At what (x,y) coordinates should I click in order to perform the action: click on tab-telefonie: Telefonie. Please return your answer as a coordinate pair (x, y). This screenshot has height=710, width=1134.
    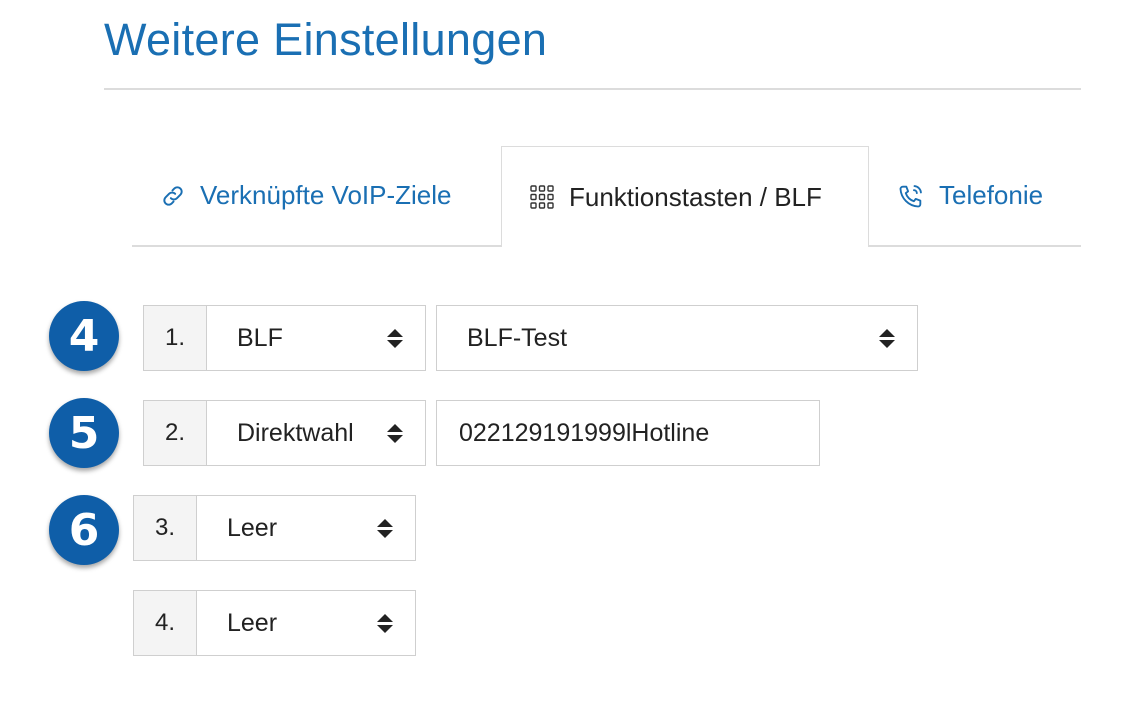
    Looking at the image, I should click on (992, 195).